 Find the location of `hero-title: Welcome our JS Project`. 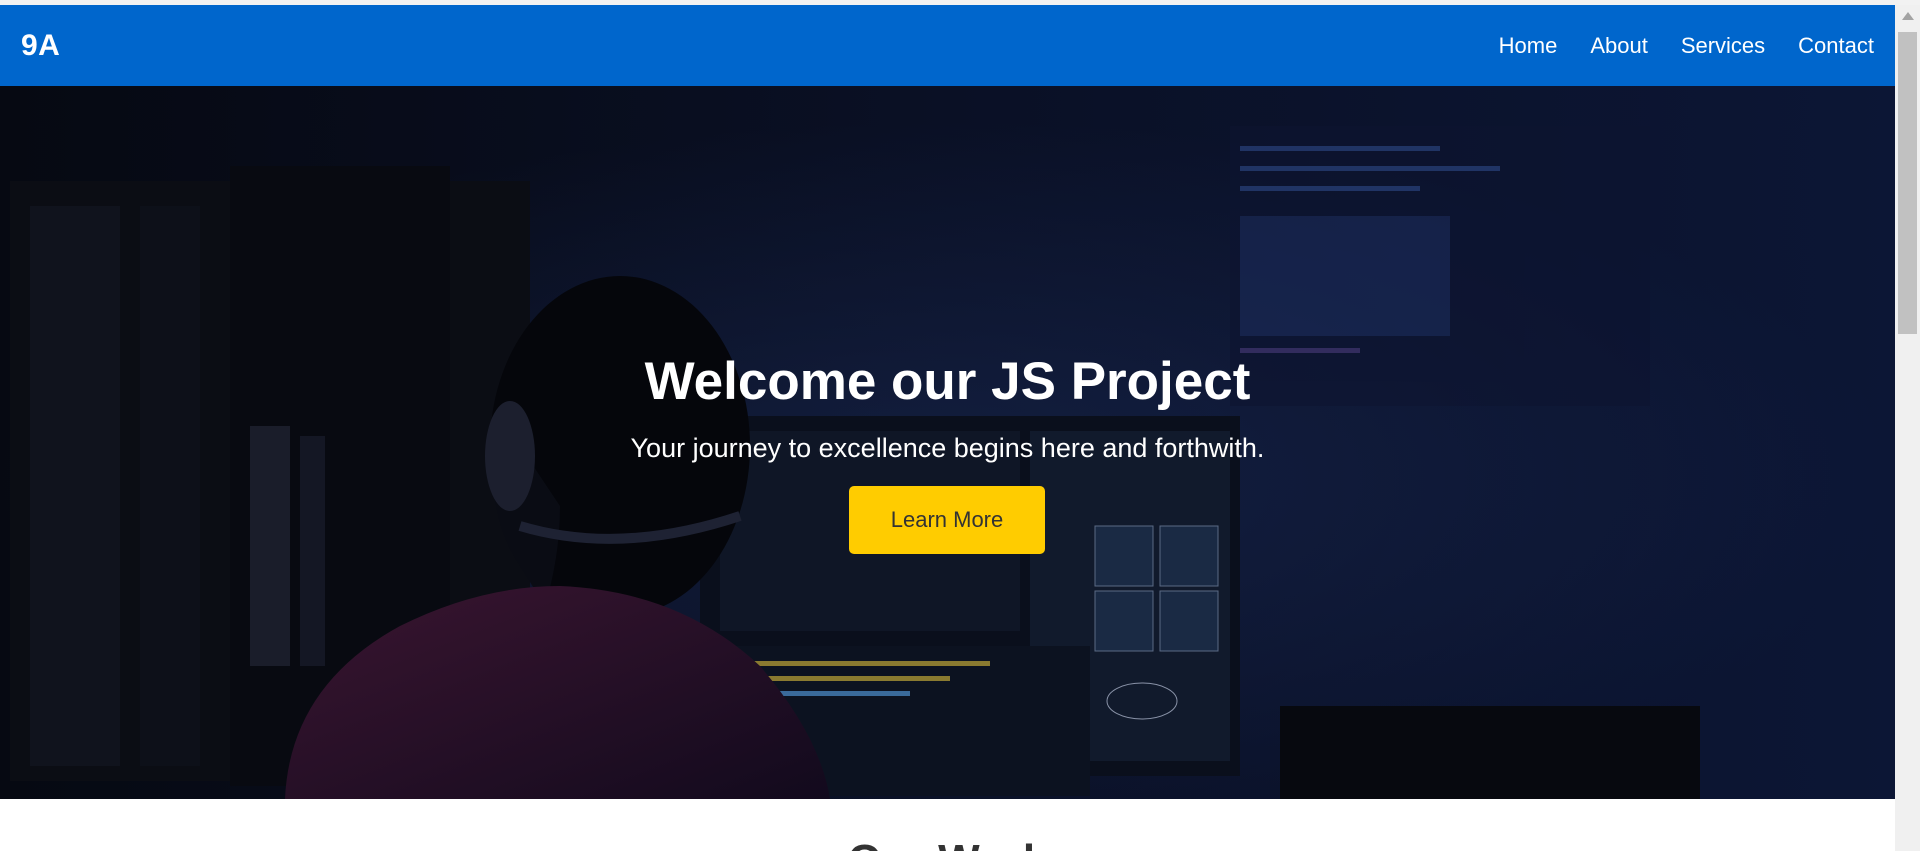

hero-title: Welcome our JS Project is located at coordinates (947, 381).